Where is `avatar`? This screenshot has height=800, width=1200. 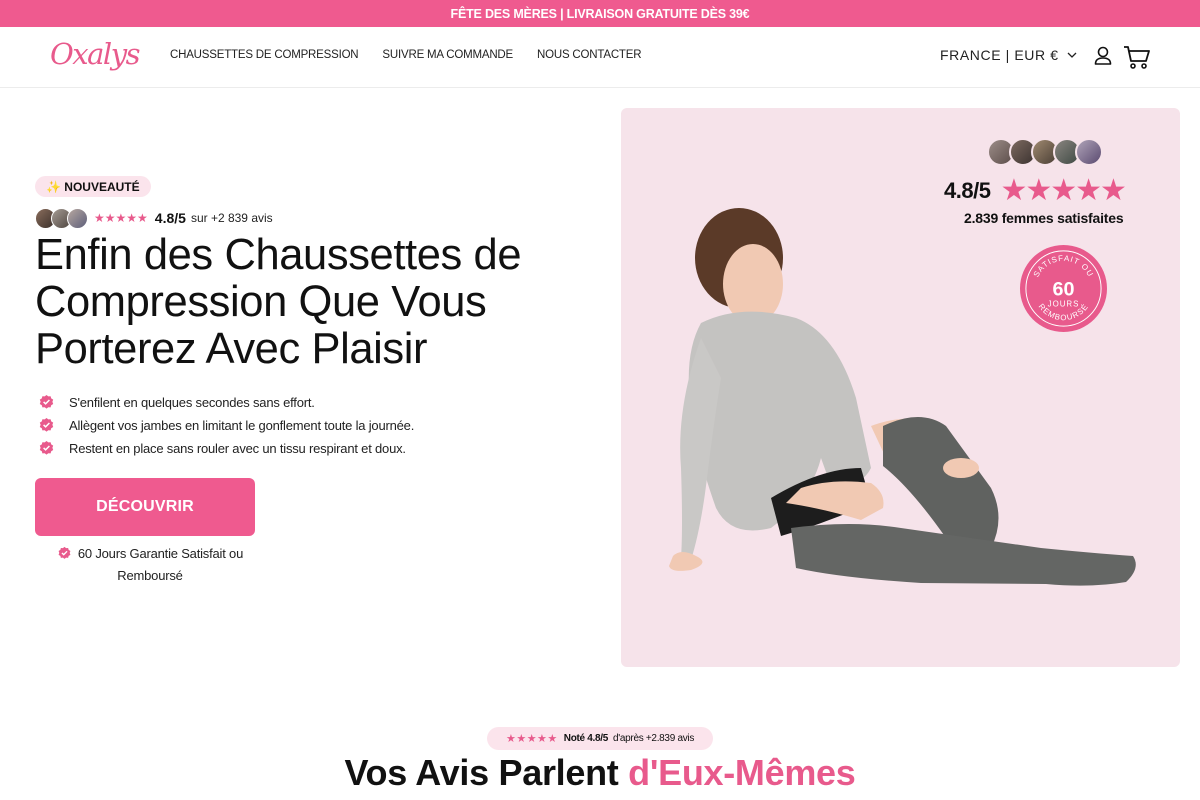 avatar is located at coordinates (77, 218).